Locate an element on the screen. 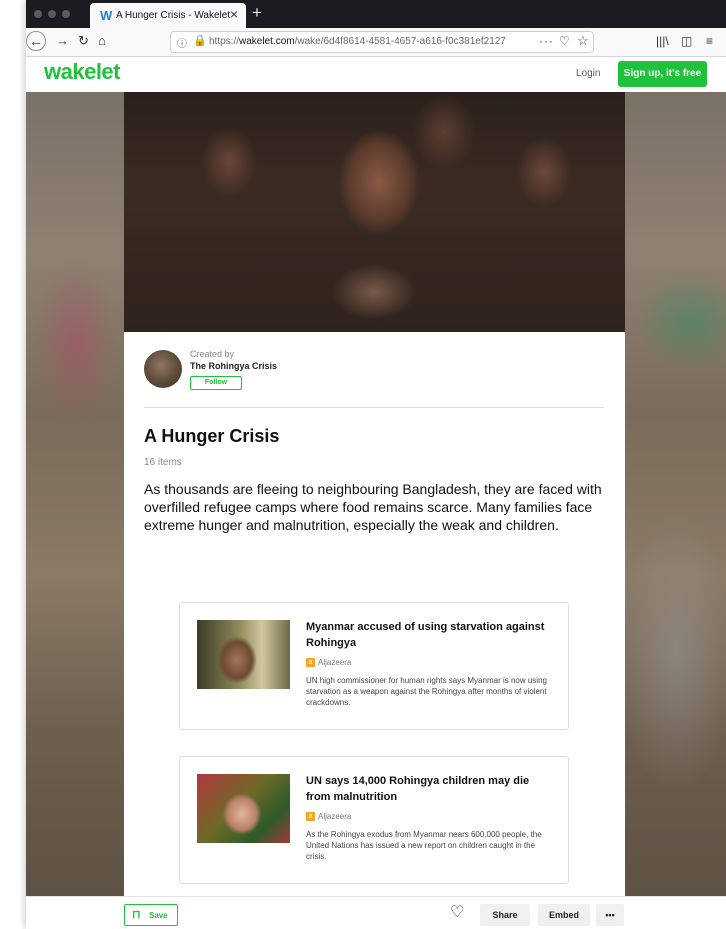 The image size is (726, 929). lock-icon: 🔒 is located at coordinates (200, 40).